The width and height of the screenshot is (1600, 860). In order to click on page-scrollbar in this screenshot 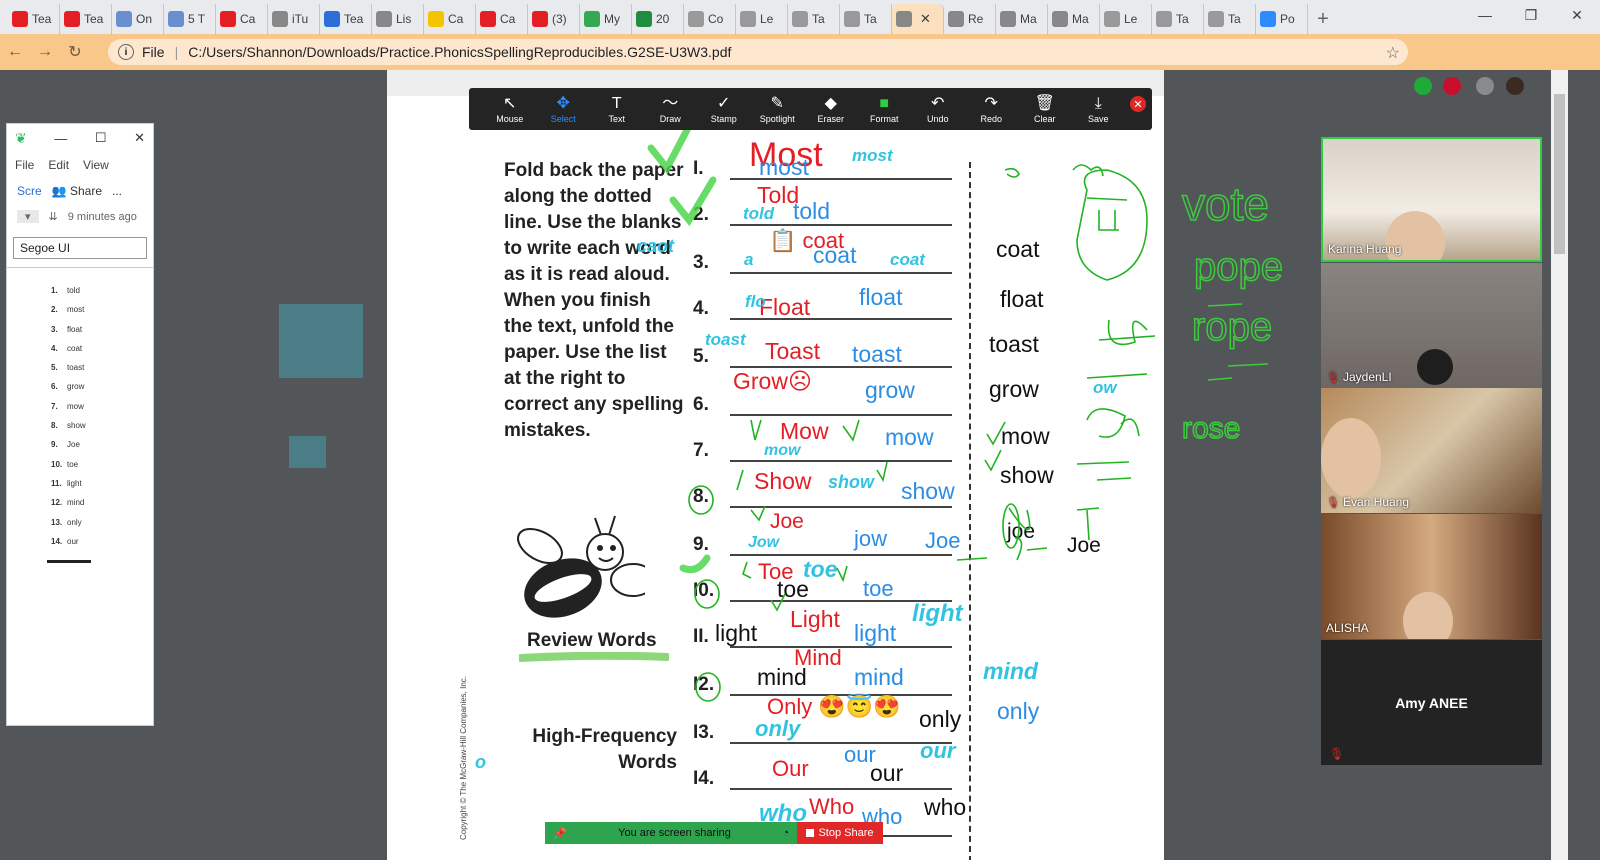, I will do `click(1559, 465)`.